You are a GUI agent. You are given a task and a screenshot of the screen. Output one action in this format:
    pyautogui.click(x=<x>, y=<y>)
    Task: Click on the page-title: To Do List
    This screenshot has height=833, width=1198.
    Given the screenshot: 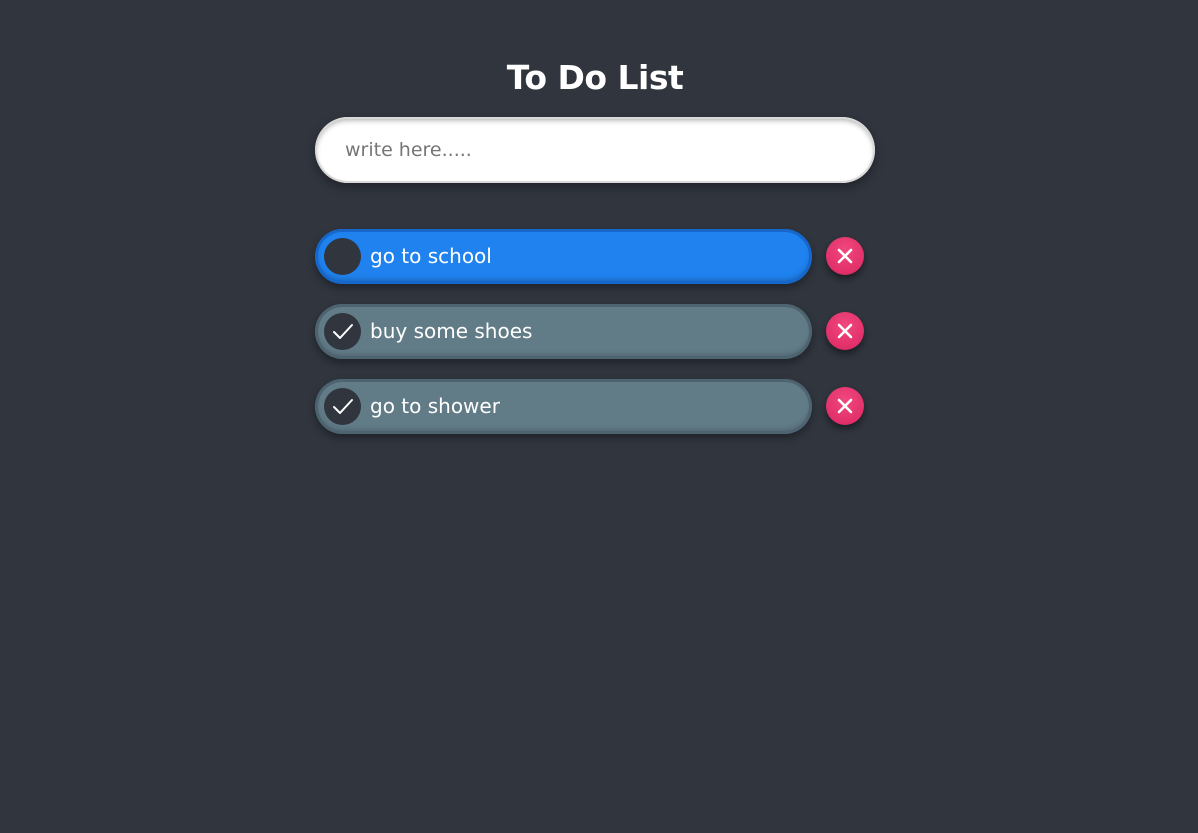 What is the action you would take?
    pyautogui.click(x=595, y=77)
    